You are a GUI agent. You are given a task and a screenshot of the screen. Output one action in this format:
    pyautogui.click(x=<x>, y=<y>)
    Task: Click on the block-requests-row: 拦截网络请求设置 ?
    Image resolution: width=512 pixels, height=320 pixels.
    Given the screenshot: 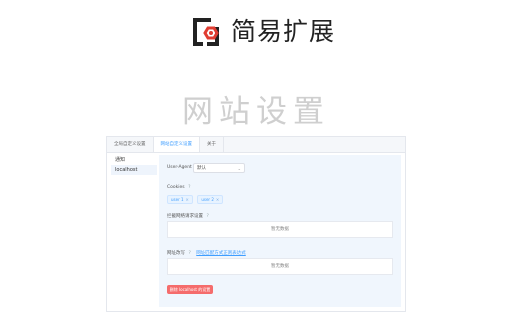 What is the action you would take?
    pyautogui.click(x=188, y=216)
    